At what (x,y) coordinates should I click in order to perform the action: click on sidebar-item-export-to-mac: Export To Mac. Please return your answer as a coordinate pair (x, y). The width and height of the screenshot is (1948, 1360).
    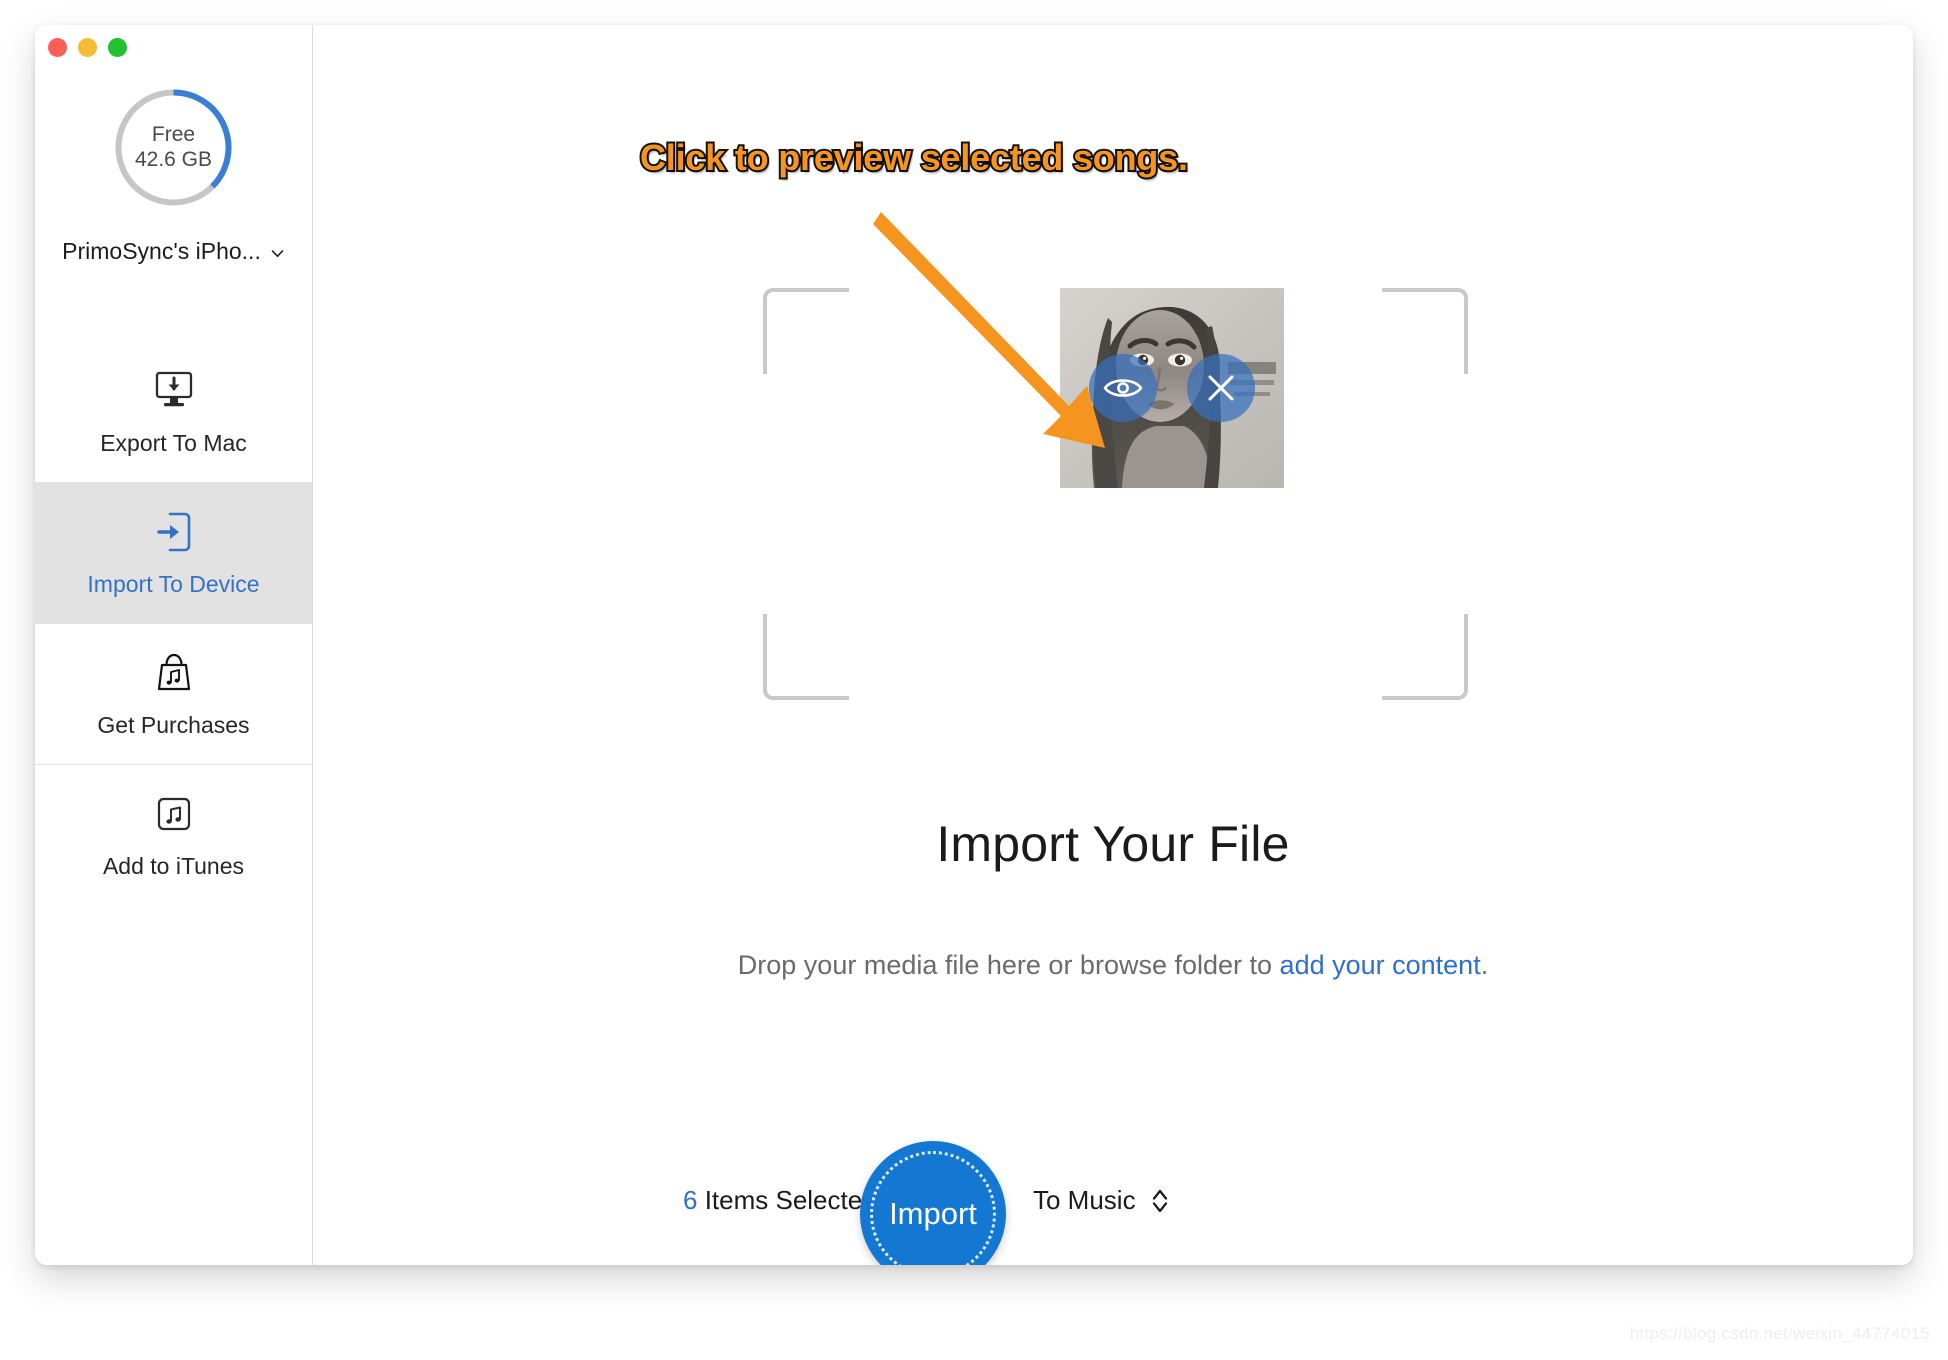
    Looking at the image, I should click on (173, 412).